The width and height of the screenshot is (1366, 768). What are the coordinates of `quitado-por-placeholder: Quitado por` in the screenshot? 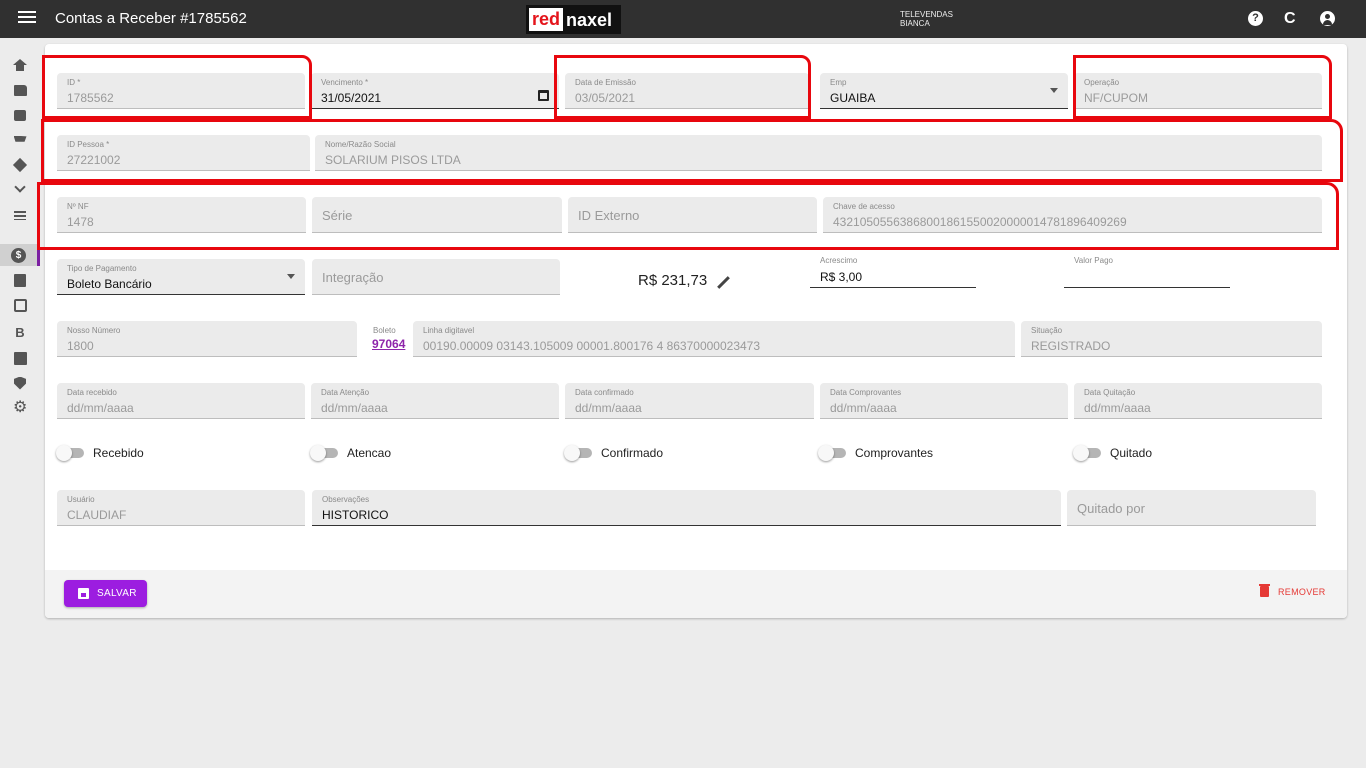 It's located at (1111, 508).